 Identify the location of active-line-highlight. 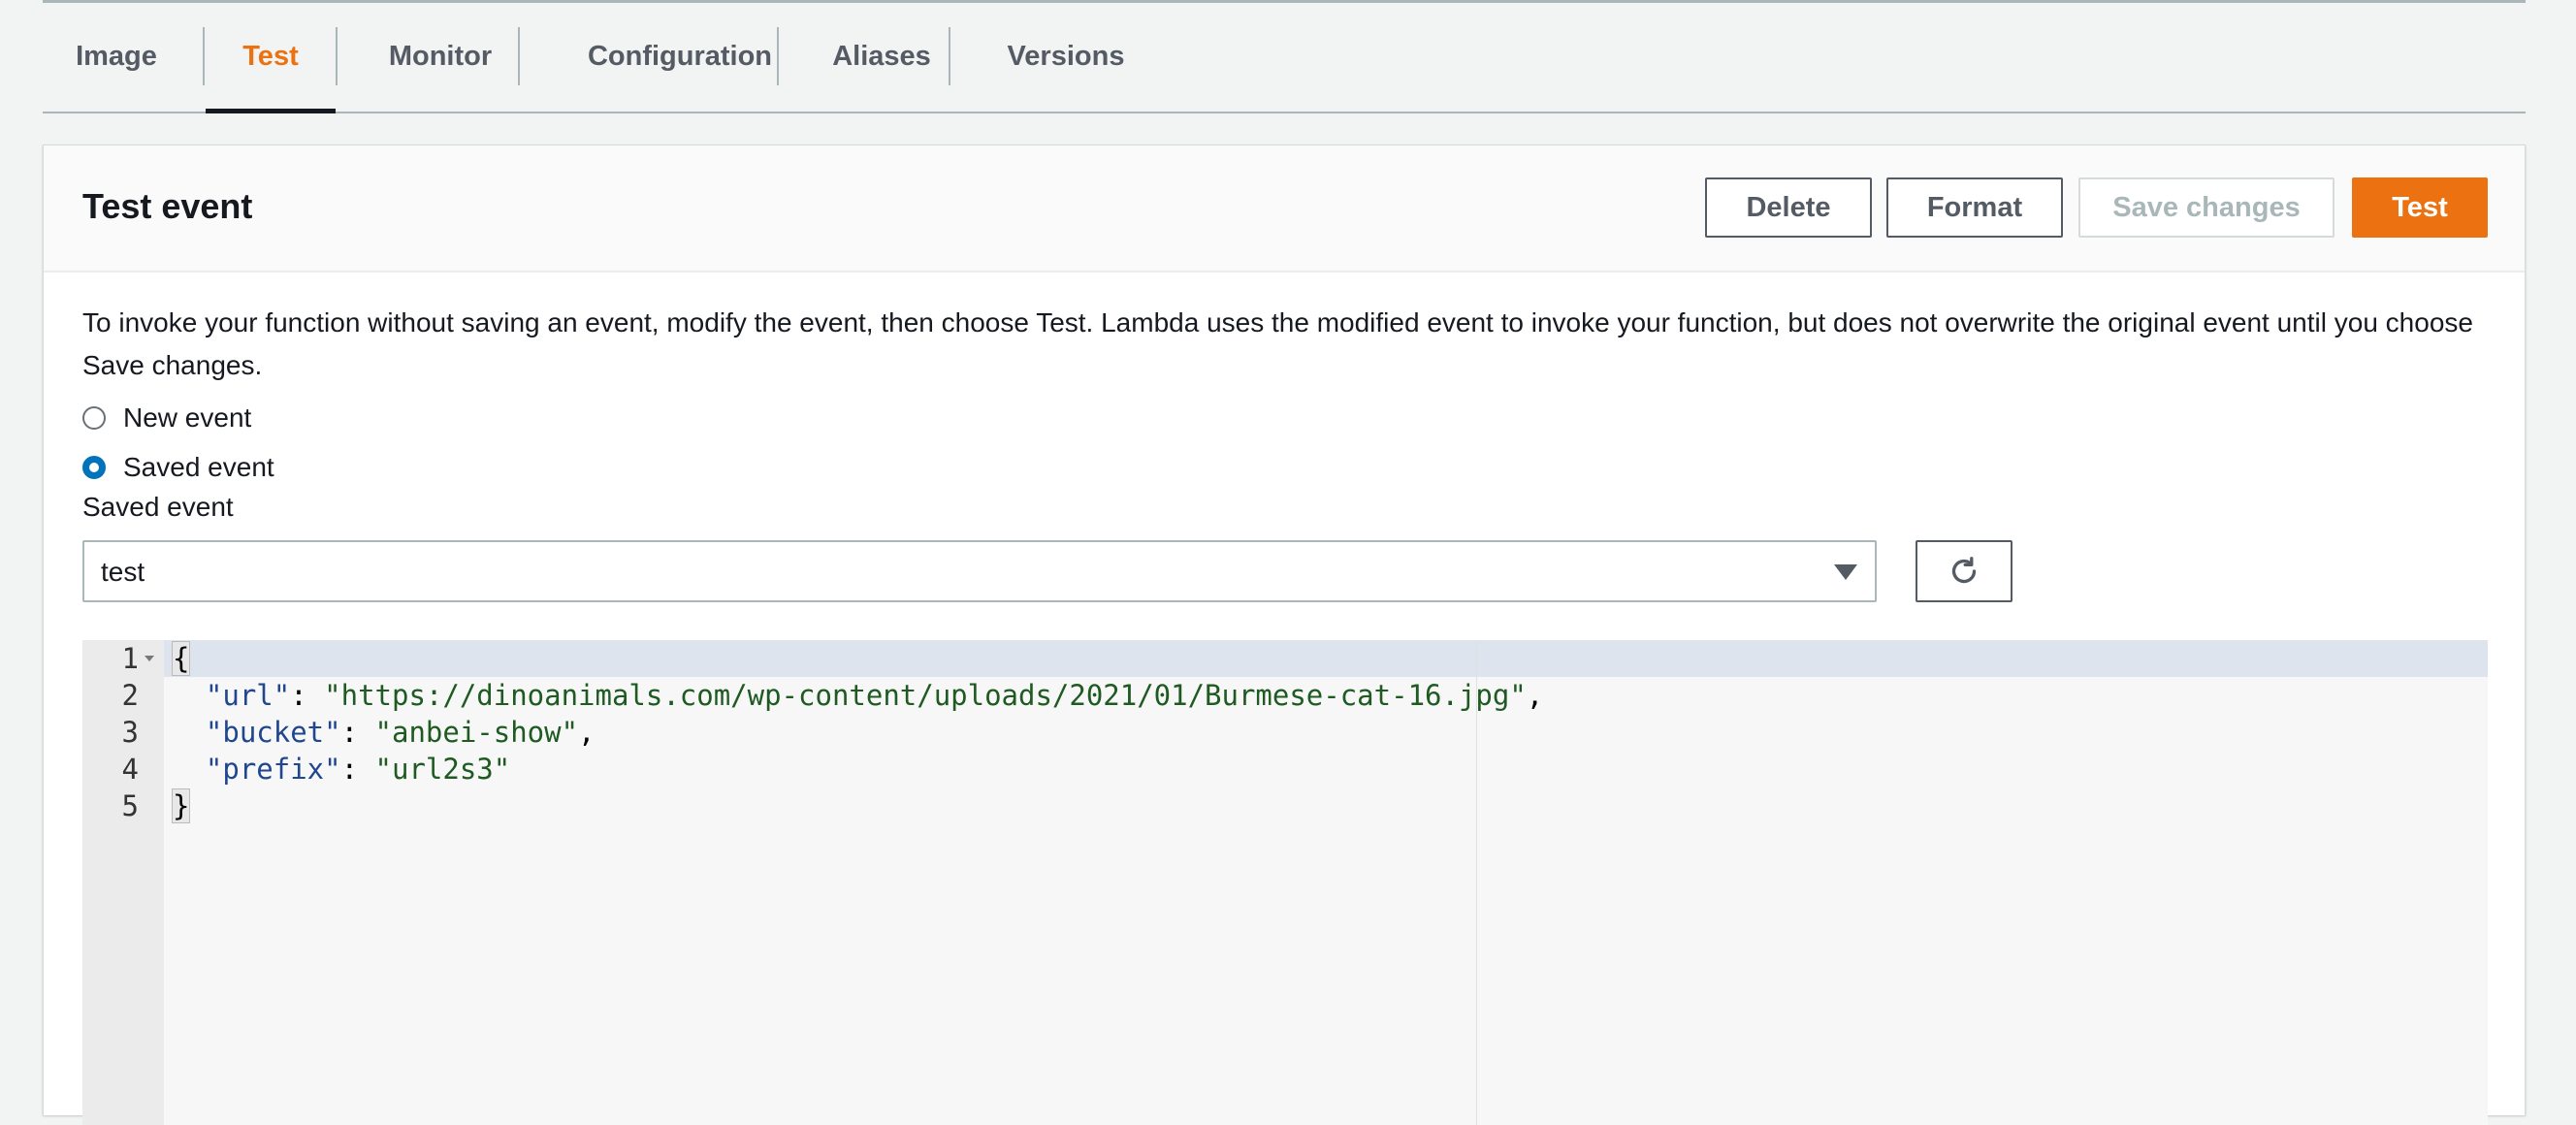
(1285, 658).